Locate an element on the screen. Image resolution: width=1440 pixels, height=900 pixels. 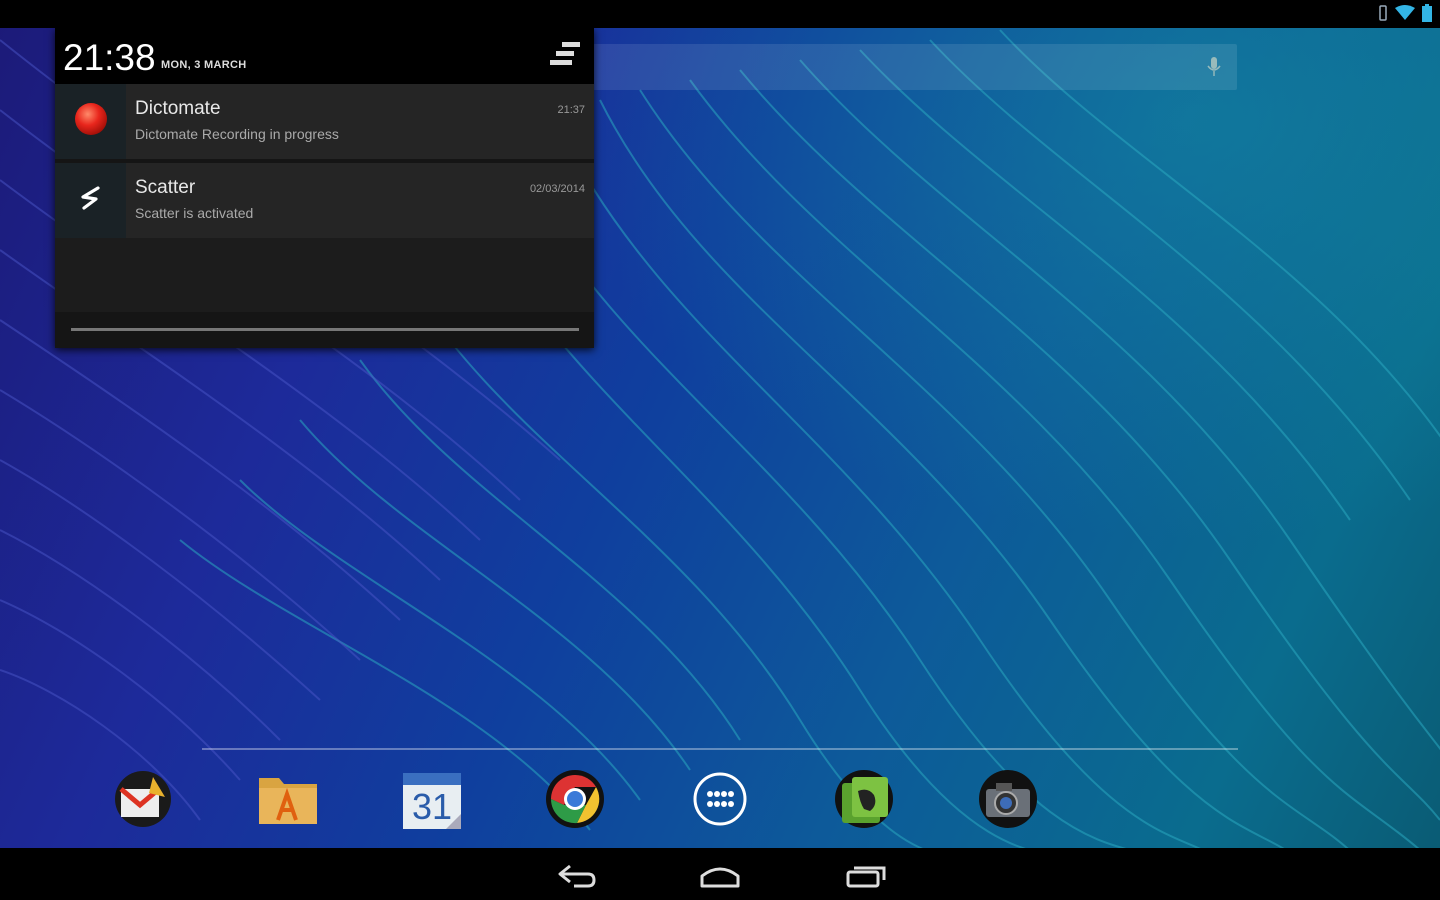
gmail-icon is located at coordinates (143, 801).